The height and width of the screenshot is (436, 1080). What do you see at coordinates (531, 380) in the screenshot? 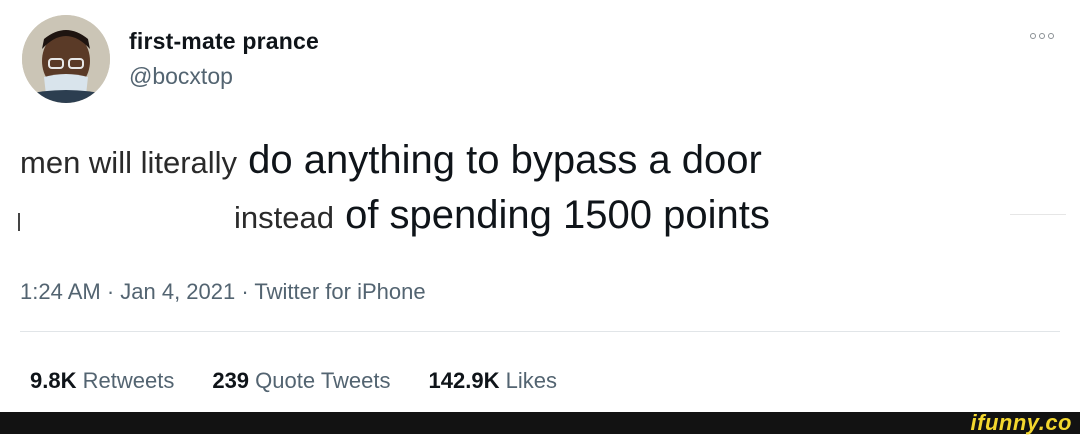
I see `stat-label: Likes` at bounding box center [531, 380].